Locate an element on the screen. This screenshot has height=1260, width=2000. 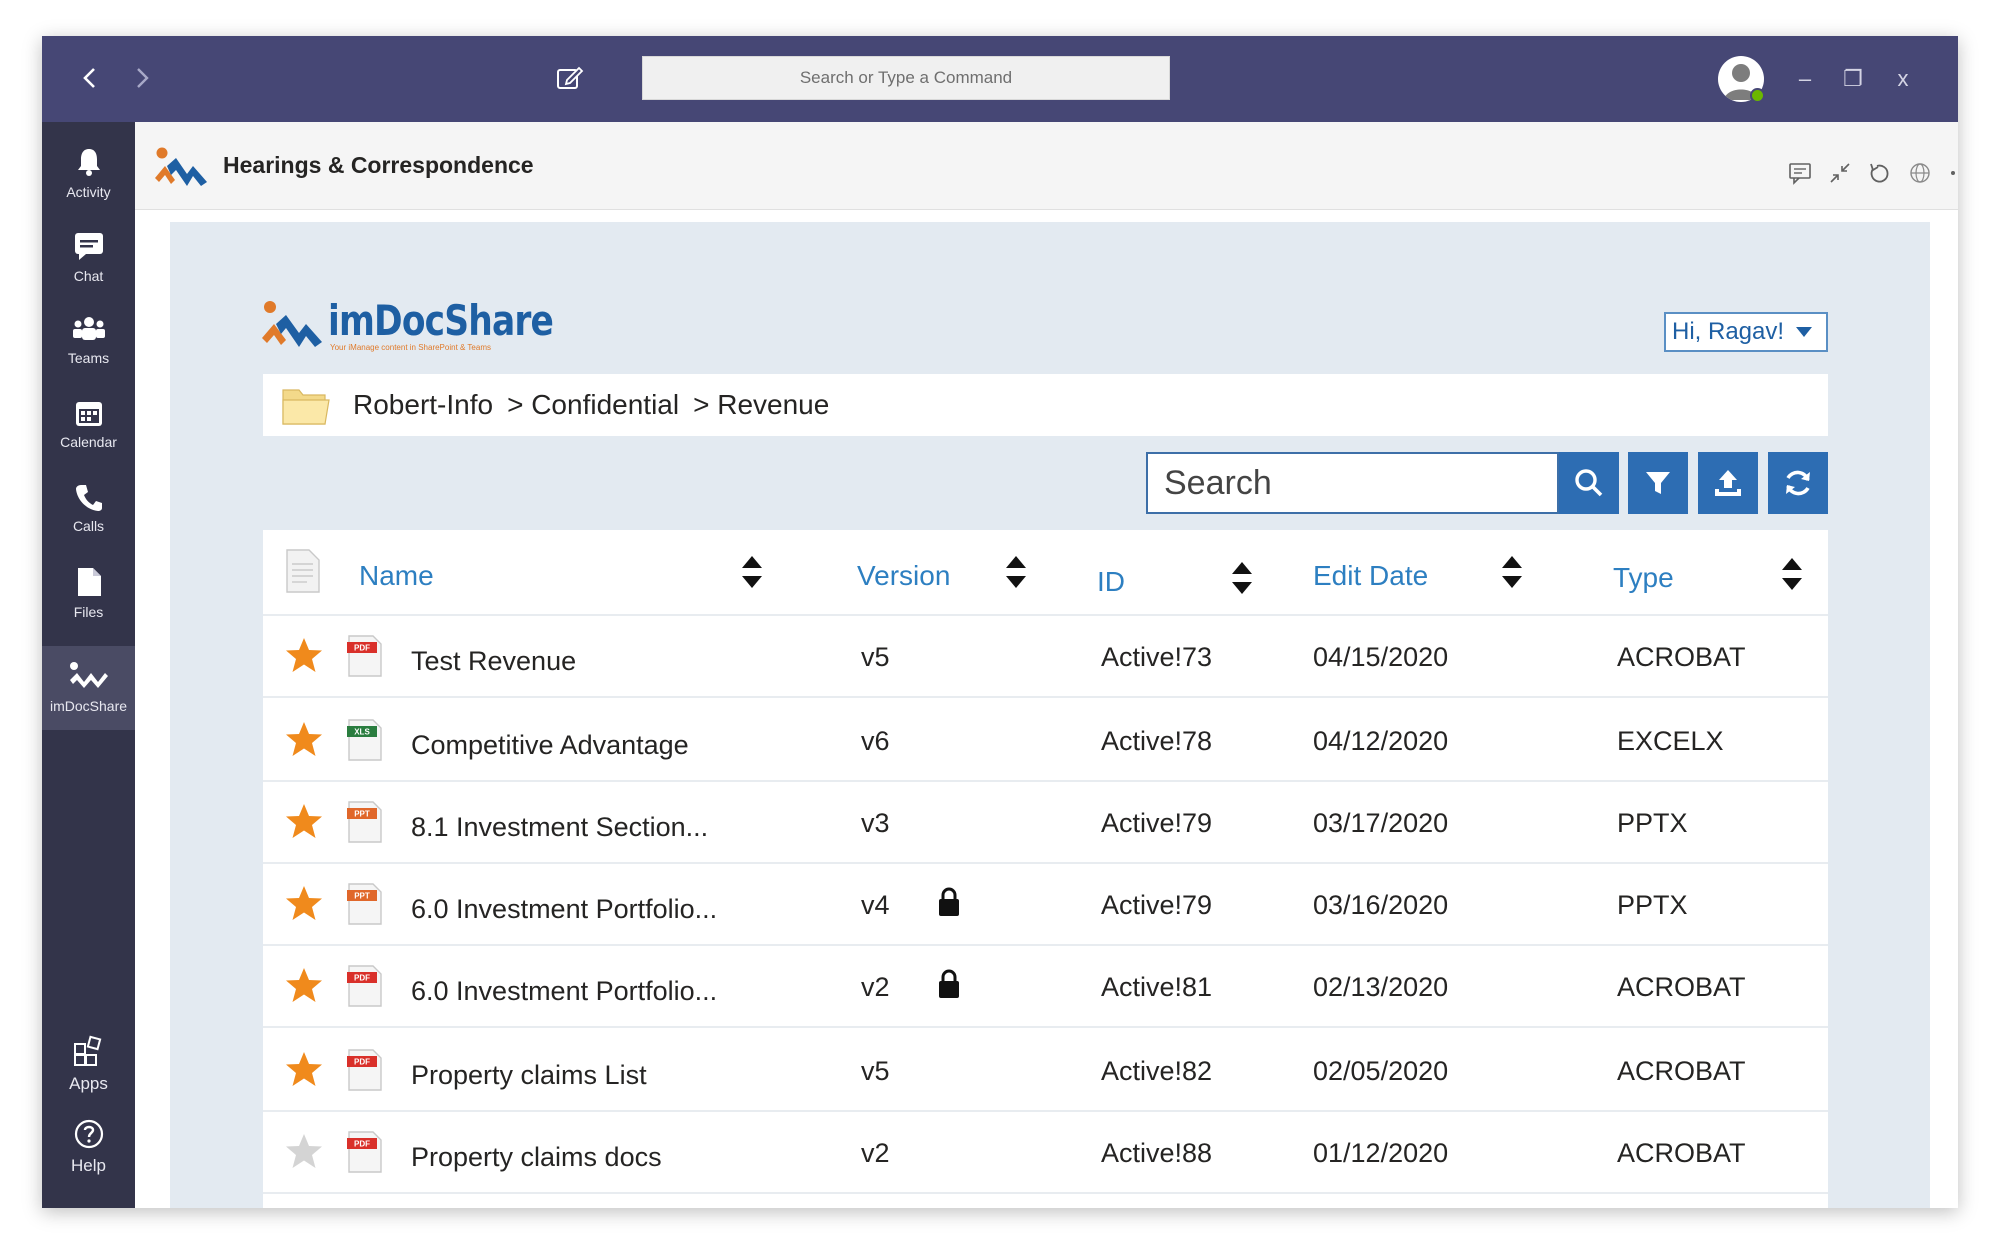
upload-icon is located at coordinates (1728, 483).